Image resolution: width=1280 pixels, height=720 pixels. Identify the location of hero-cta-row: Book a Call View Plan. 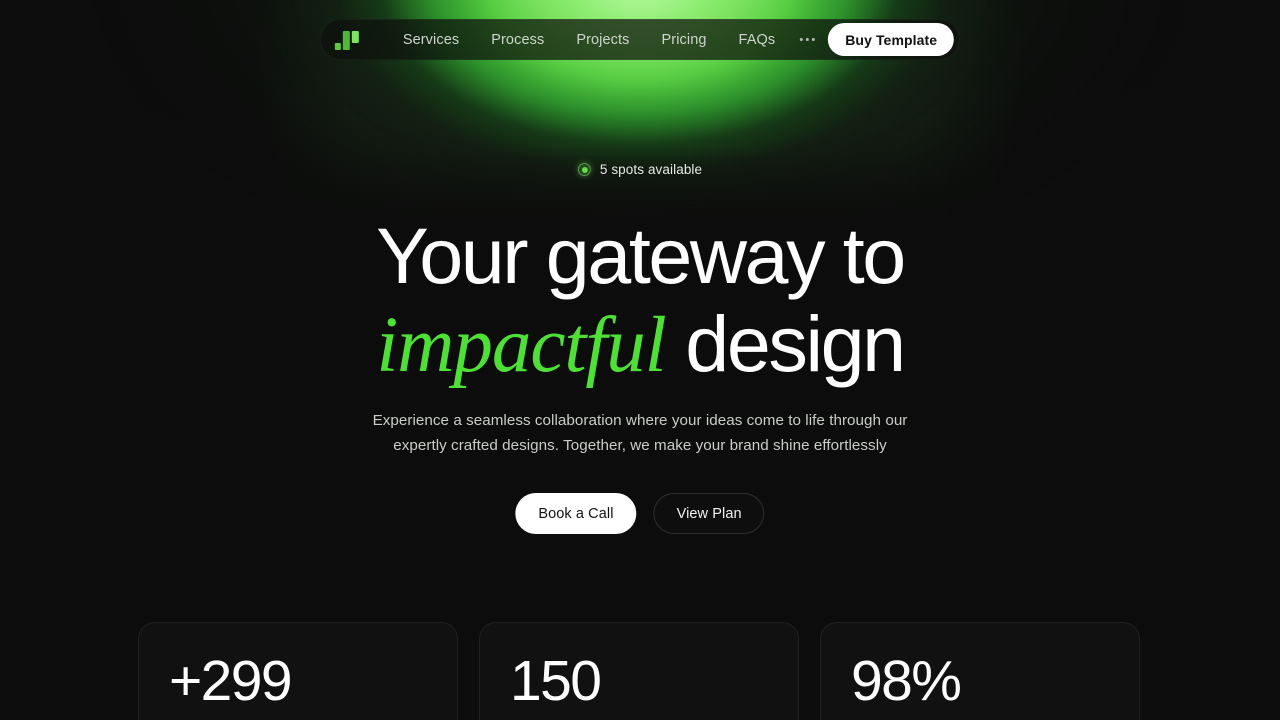
(640, 513).